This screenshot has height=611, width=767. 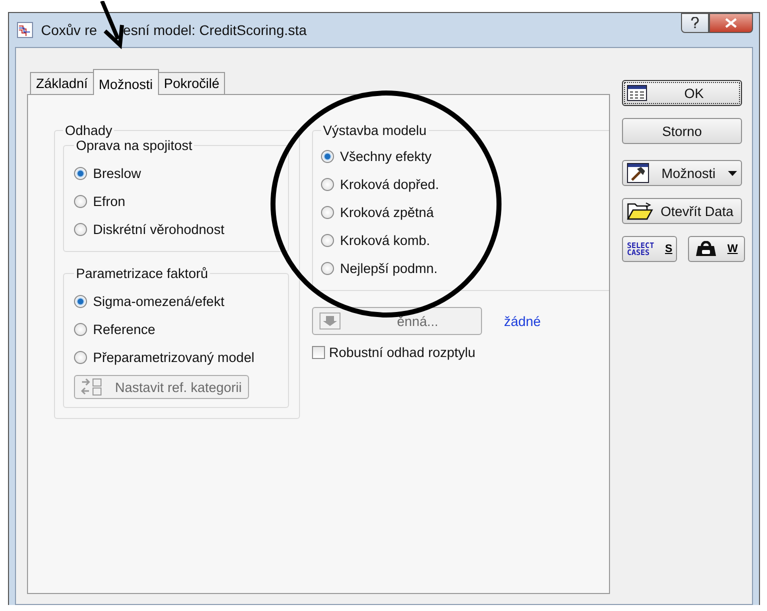 What do you see at coordinates (387, 212) in the screenshot?
I see `option-label: Kroková zpětná` at bounding box center [387, 212].